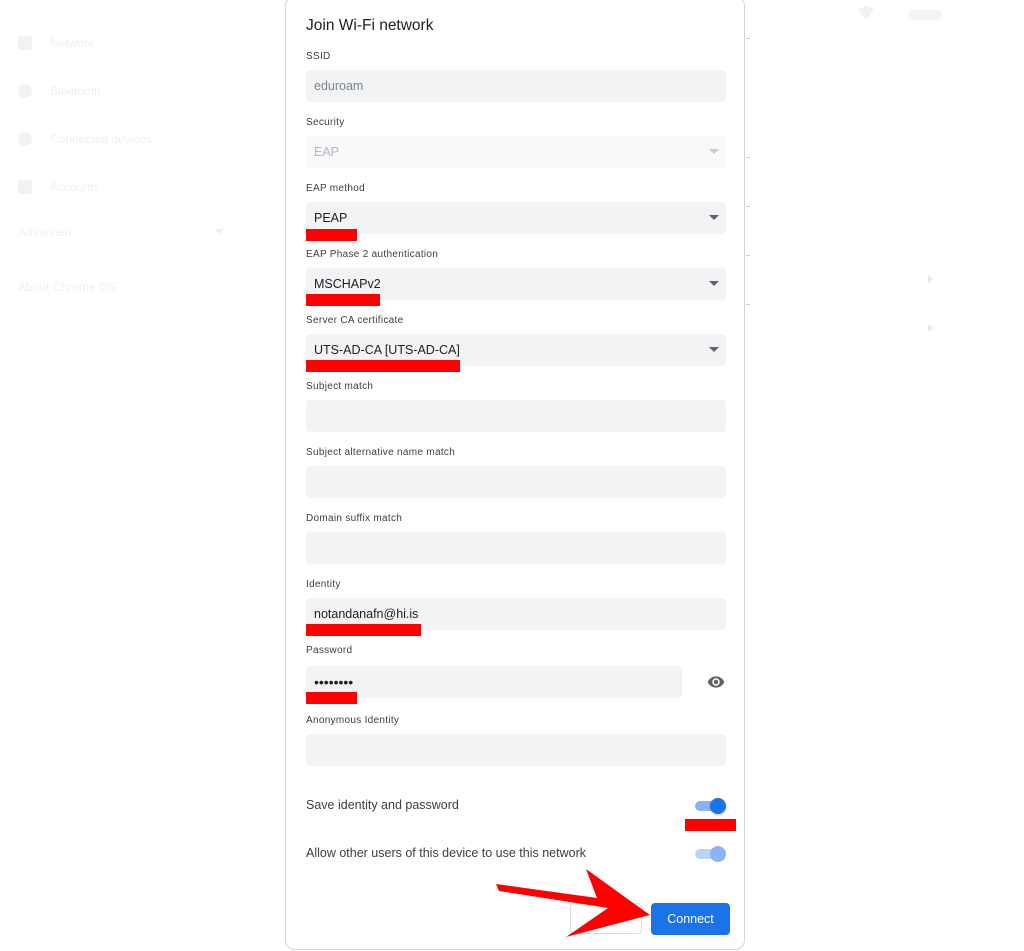  Describe the element at coordinates (372, 254) in the screenshot. I see `phase2-label: EAP Phase 2 authentication` at that location.